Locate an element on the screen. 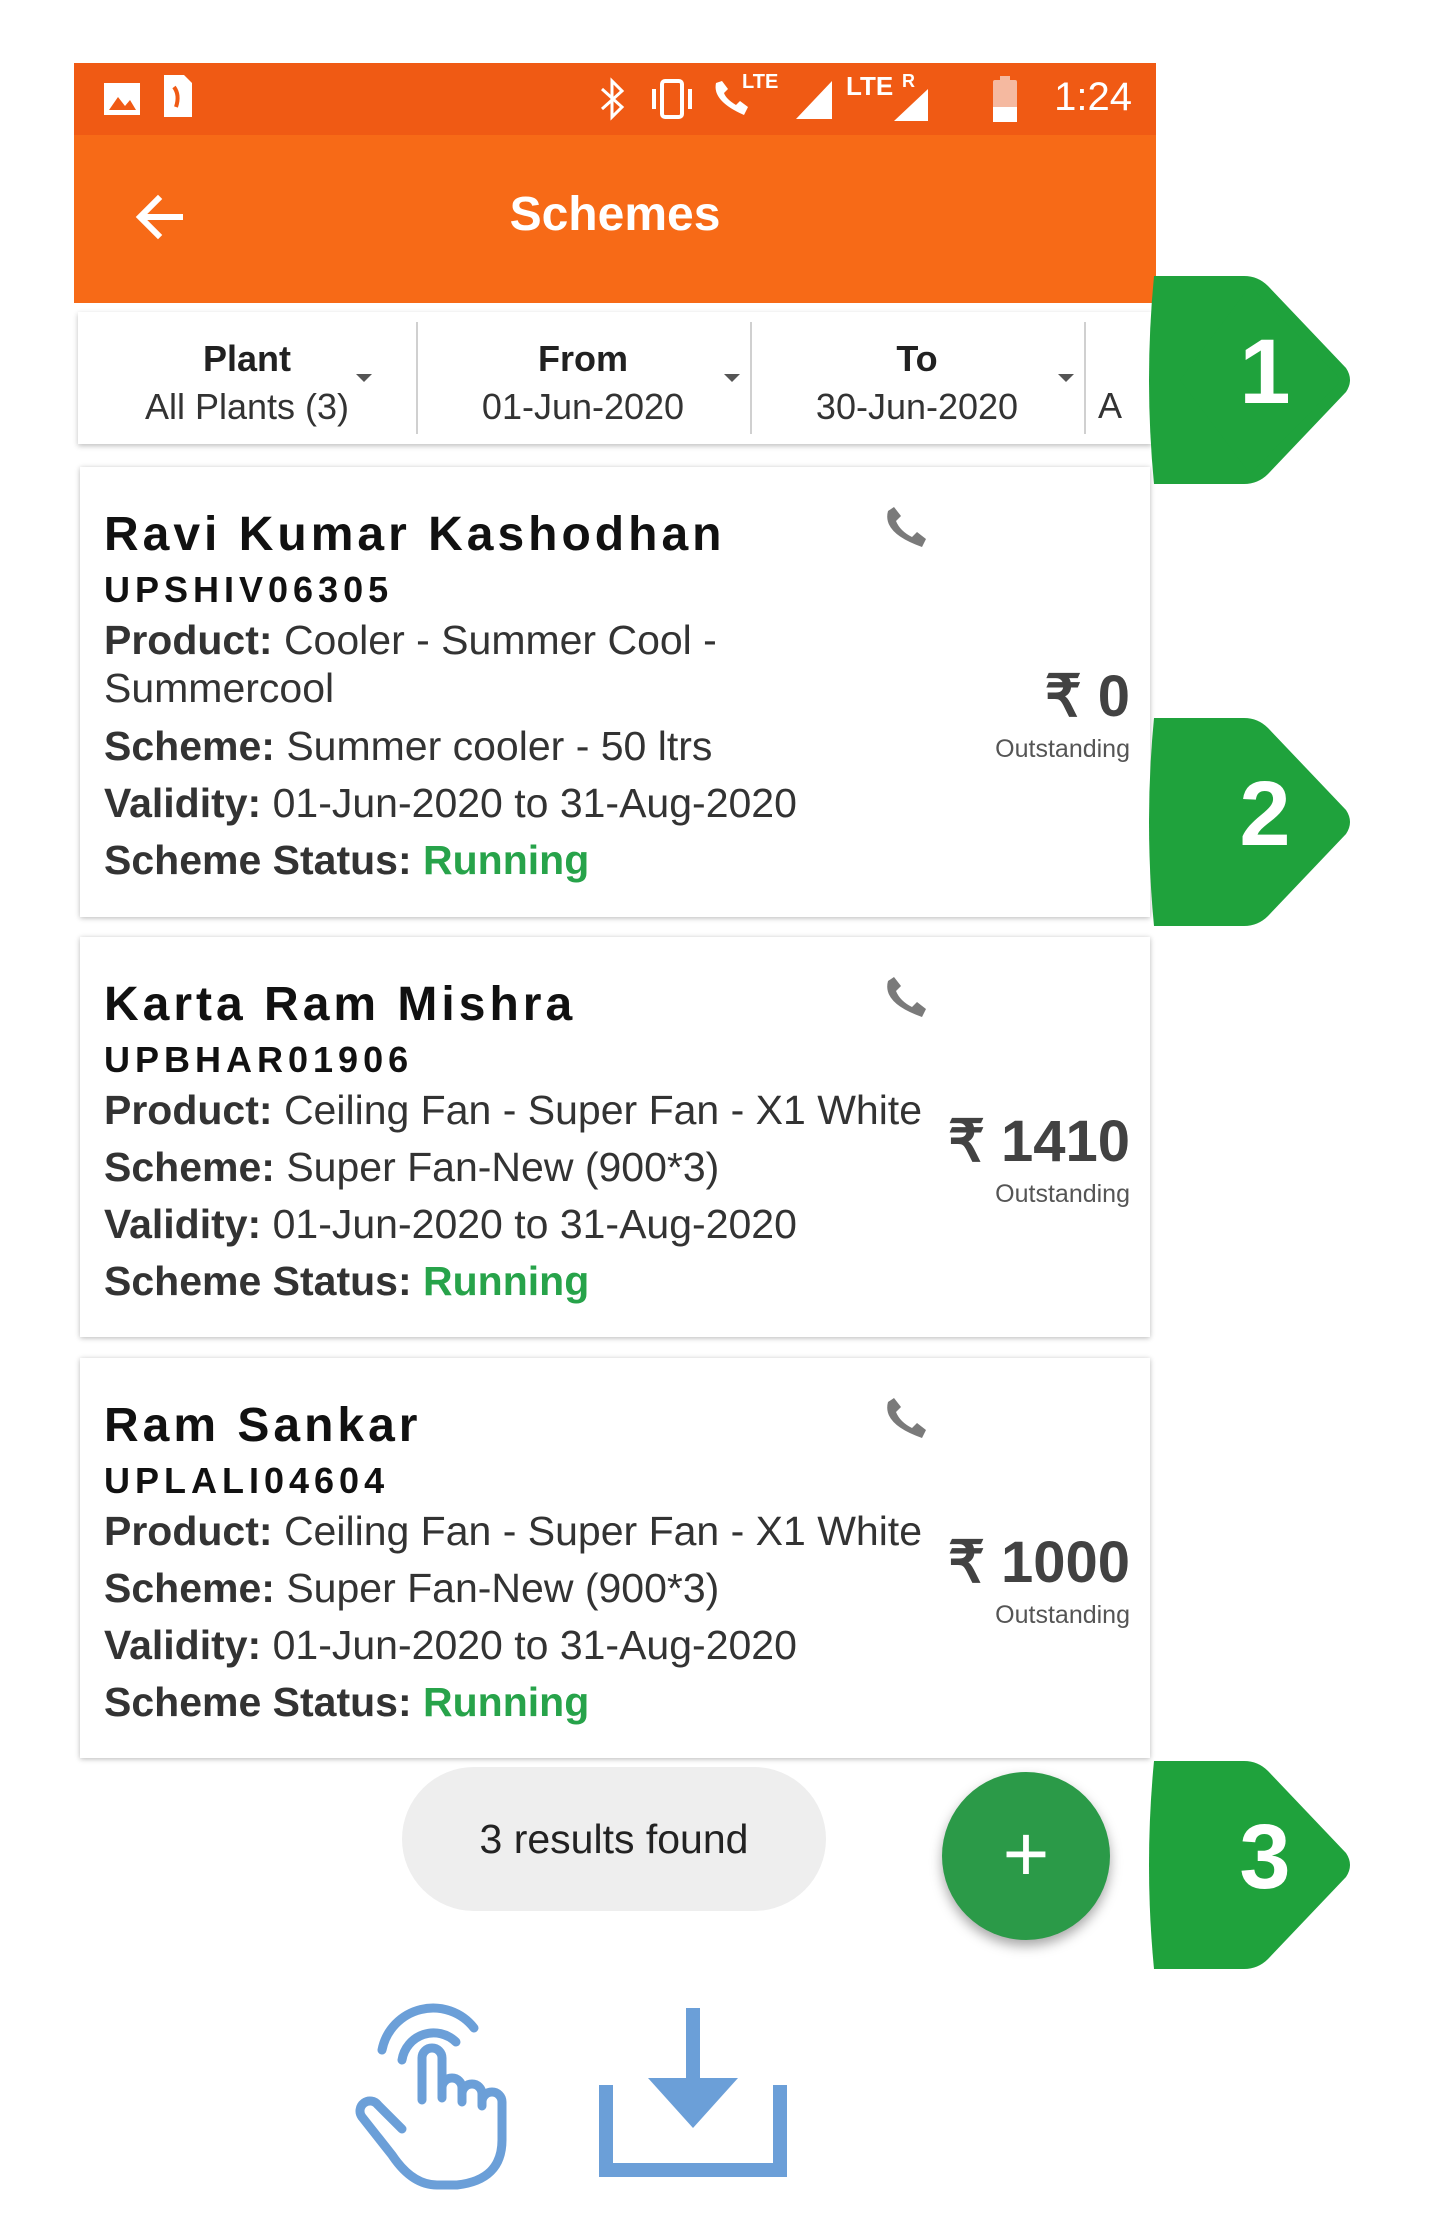  add-scheme-button: + is located at coordinates (1026, 1856).